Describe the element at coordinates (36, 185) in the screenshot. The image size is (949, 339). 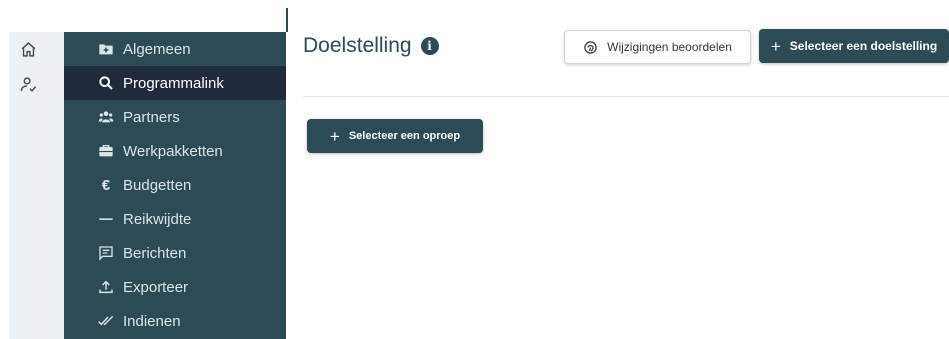
I see `icon-rail` at that location.